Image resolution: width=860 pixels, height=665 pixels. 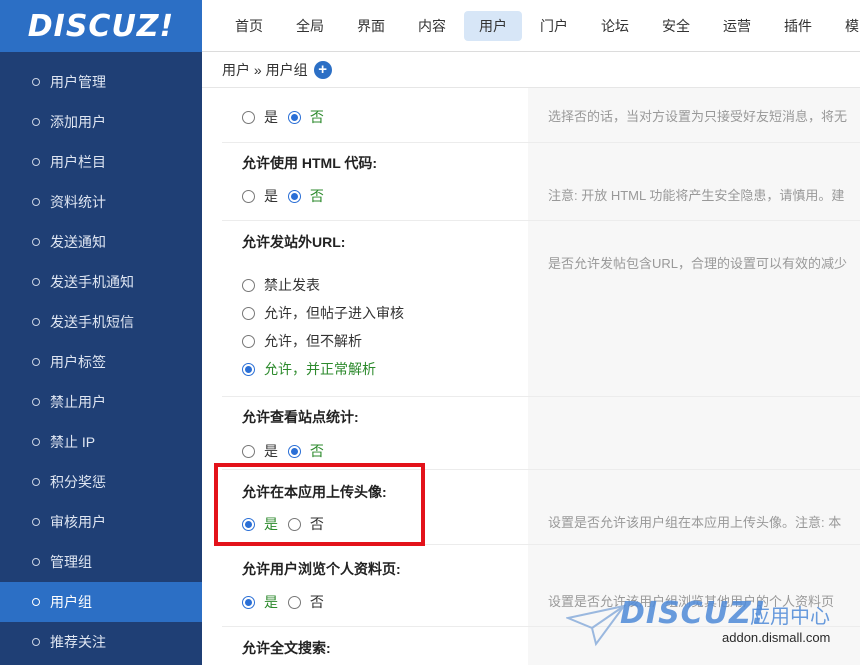 I want to click on tab-templates: 模, so click(x=845, y=26).